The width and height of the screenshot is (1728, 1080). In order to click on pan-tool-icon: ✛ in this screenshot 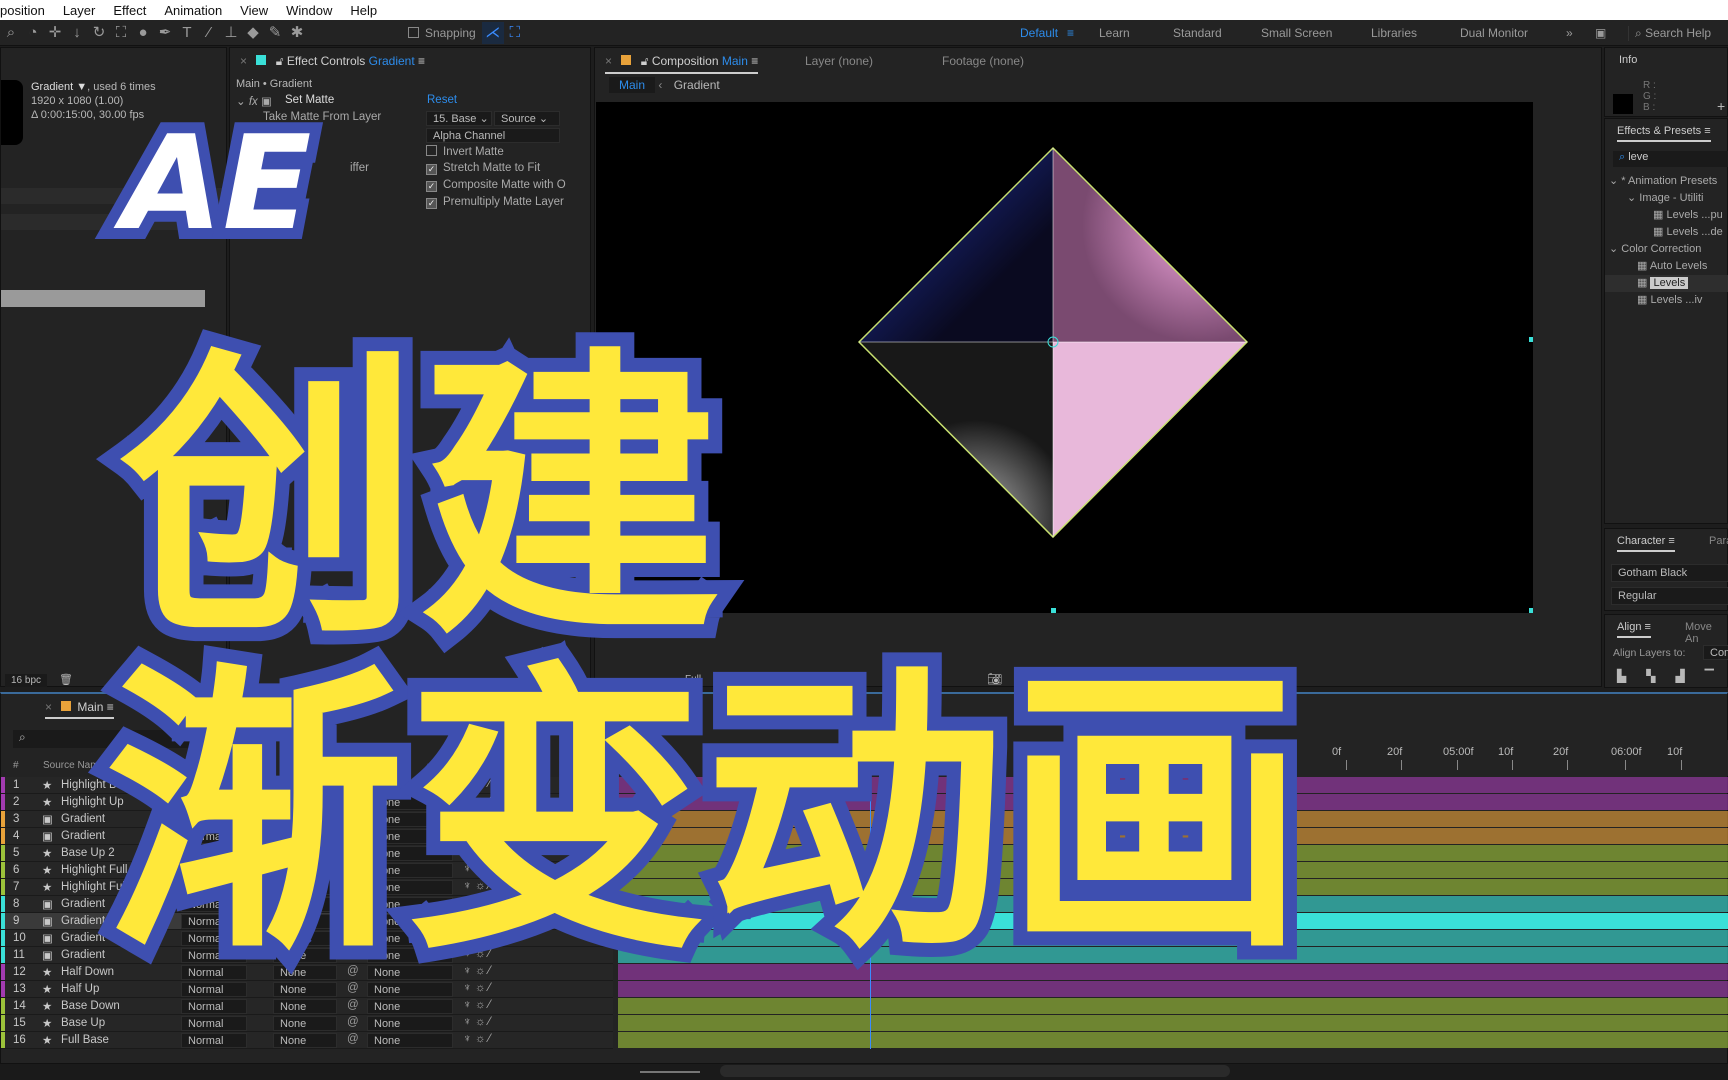, I will do `click(55, 33)`.